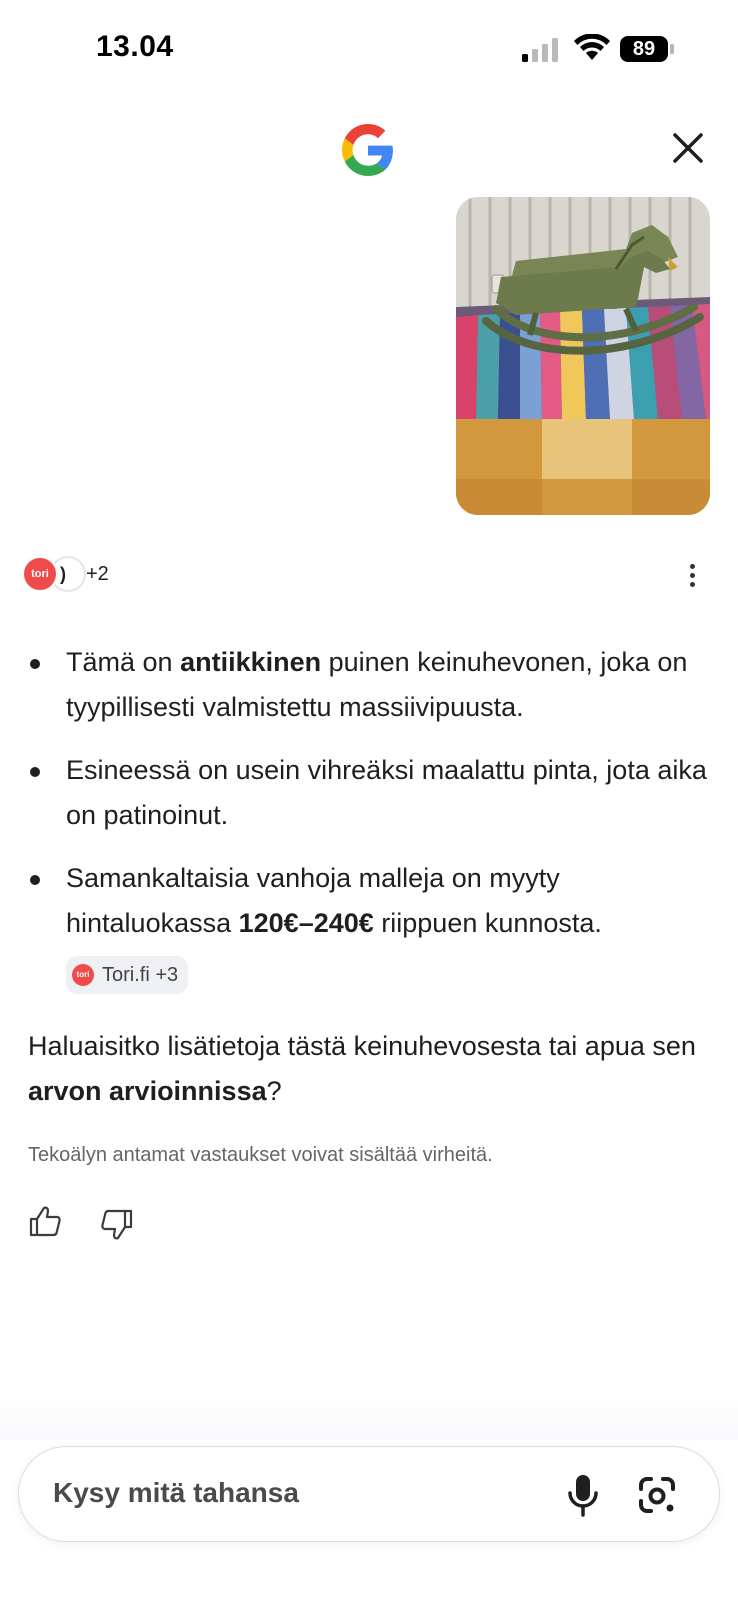 This screenshot has height=1600, width=738. I want to click on bullet-text: Tämä on, so click(123, 662).